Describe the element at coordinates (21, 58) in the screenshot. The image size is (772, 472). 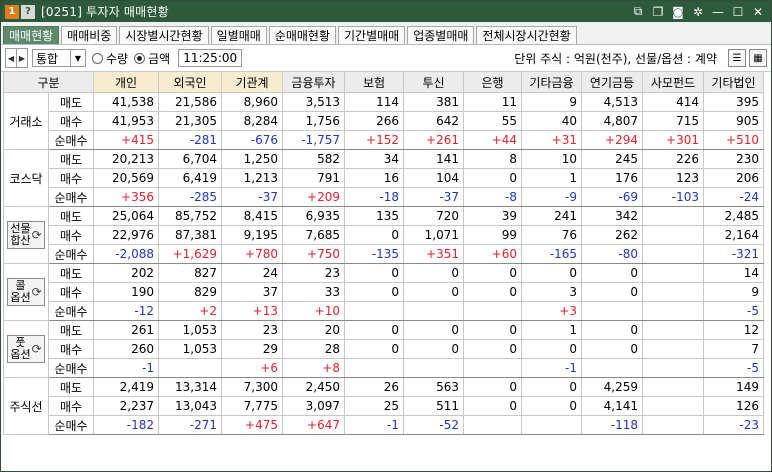
I see `arrow-right-icon: ▶` at that location.